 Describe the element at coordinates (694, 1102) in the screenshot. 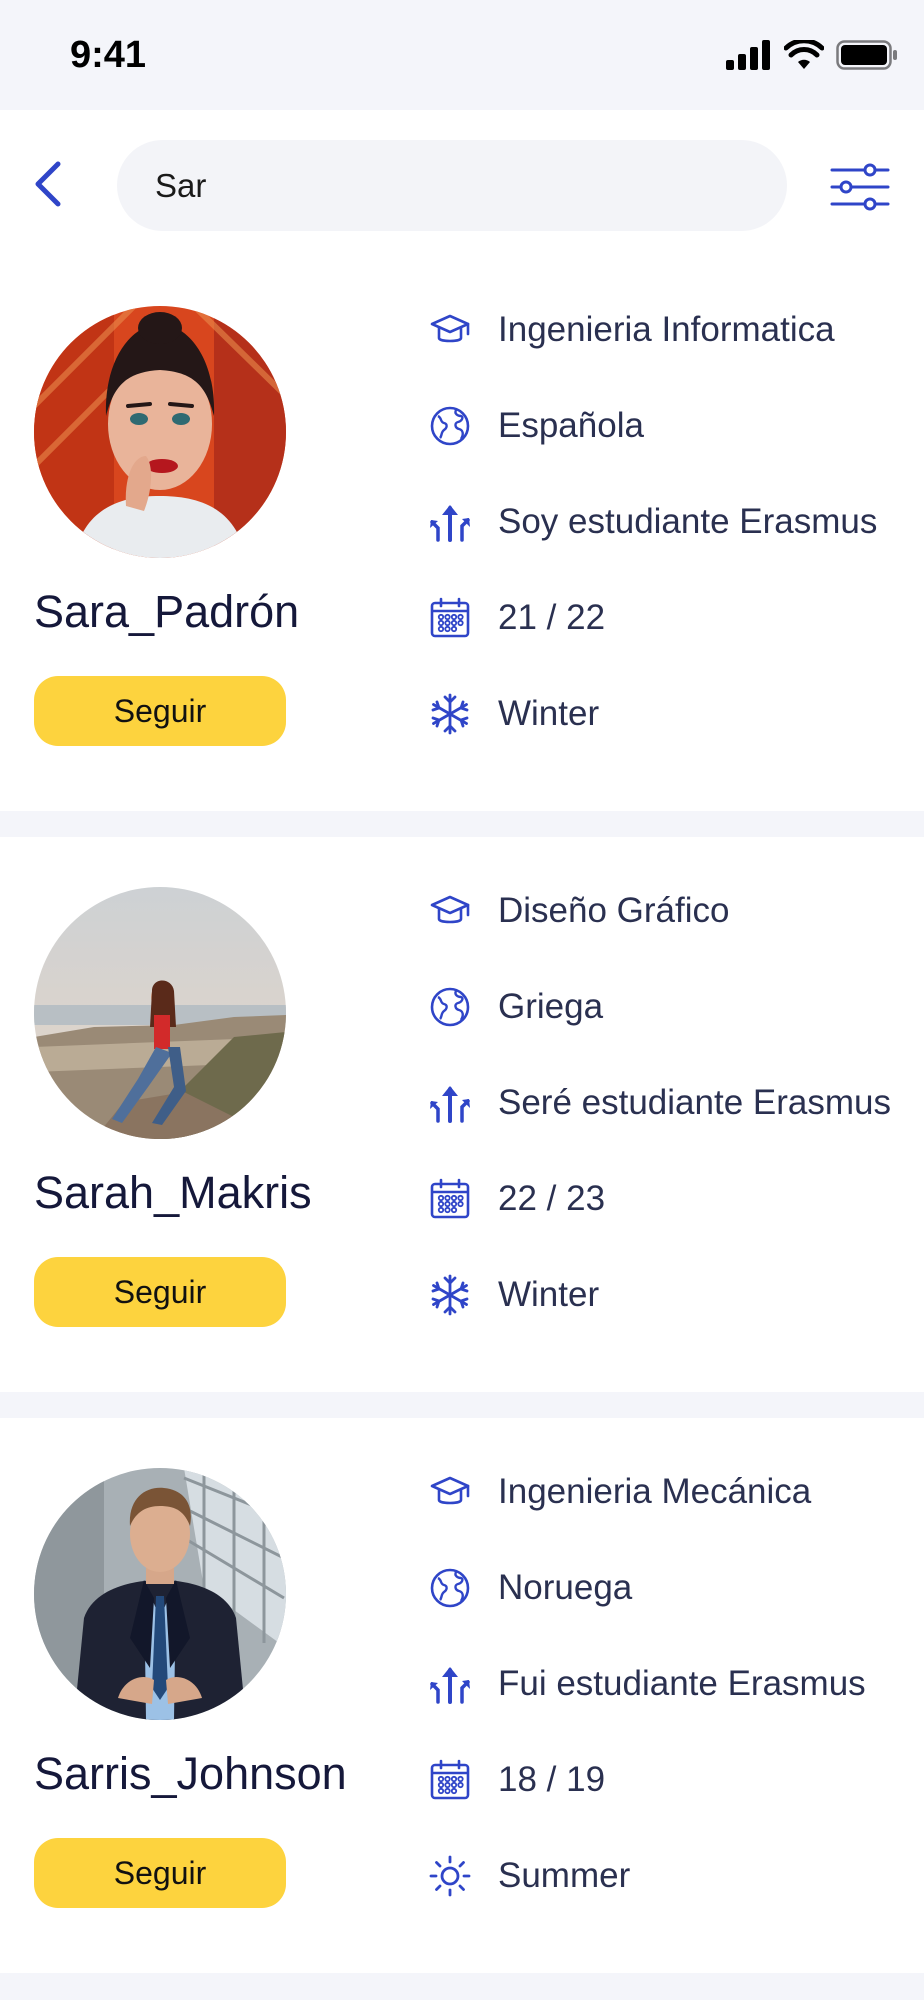

I see `erasmus-status-text: Seré estudiante Erasmus` at that location.